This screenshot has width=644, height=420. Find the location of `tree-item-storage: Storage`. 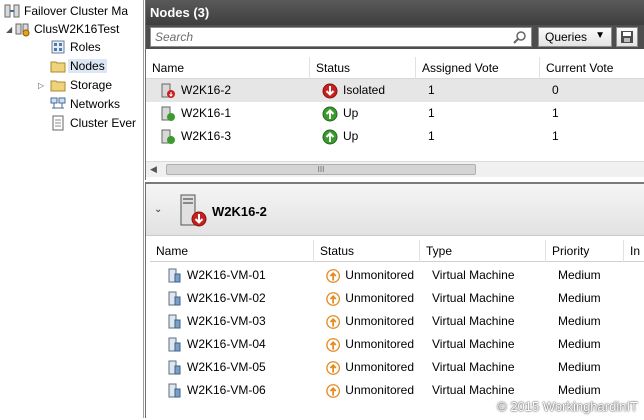

tree-item-storage: Storage is located at coordinates (81, 85).